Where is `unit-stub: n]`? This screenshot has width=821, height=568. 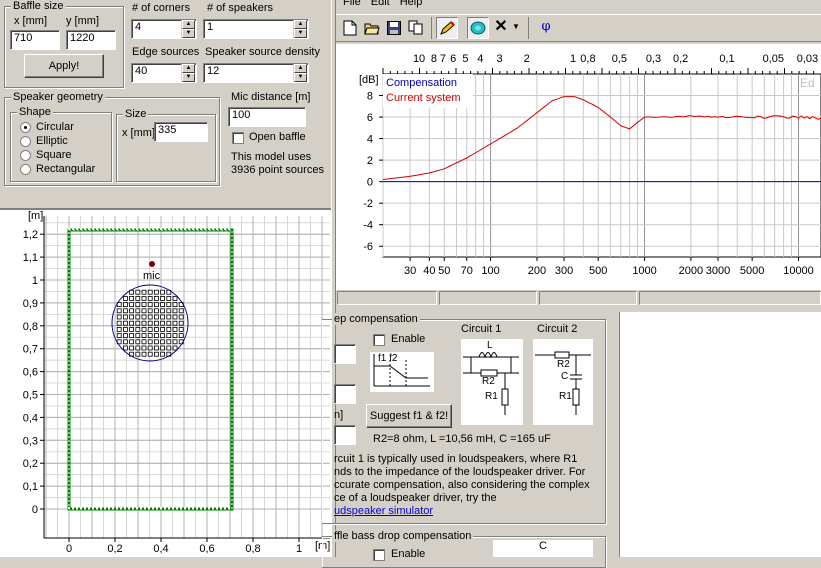
unit-stub: n] is located at coordinates (339, 415).